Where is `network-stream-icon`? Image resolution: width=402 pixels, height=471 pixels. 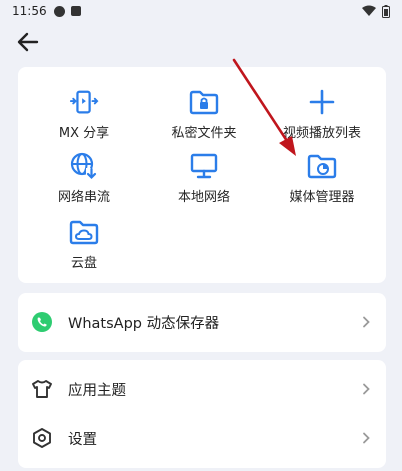
network-stream-icon is located at coordinates (84, 166).